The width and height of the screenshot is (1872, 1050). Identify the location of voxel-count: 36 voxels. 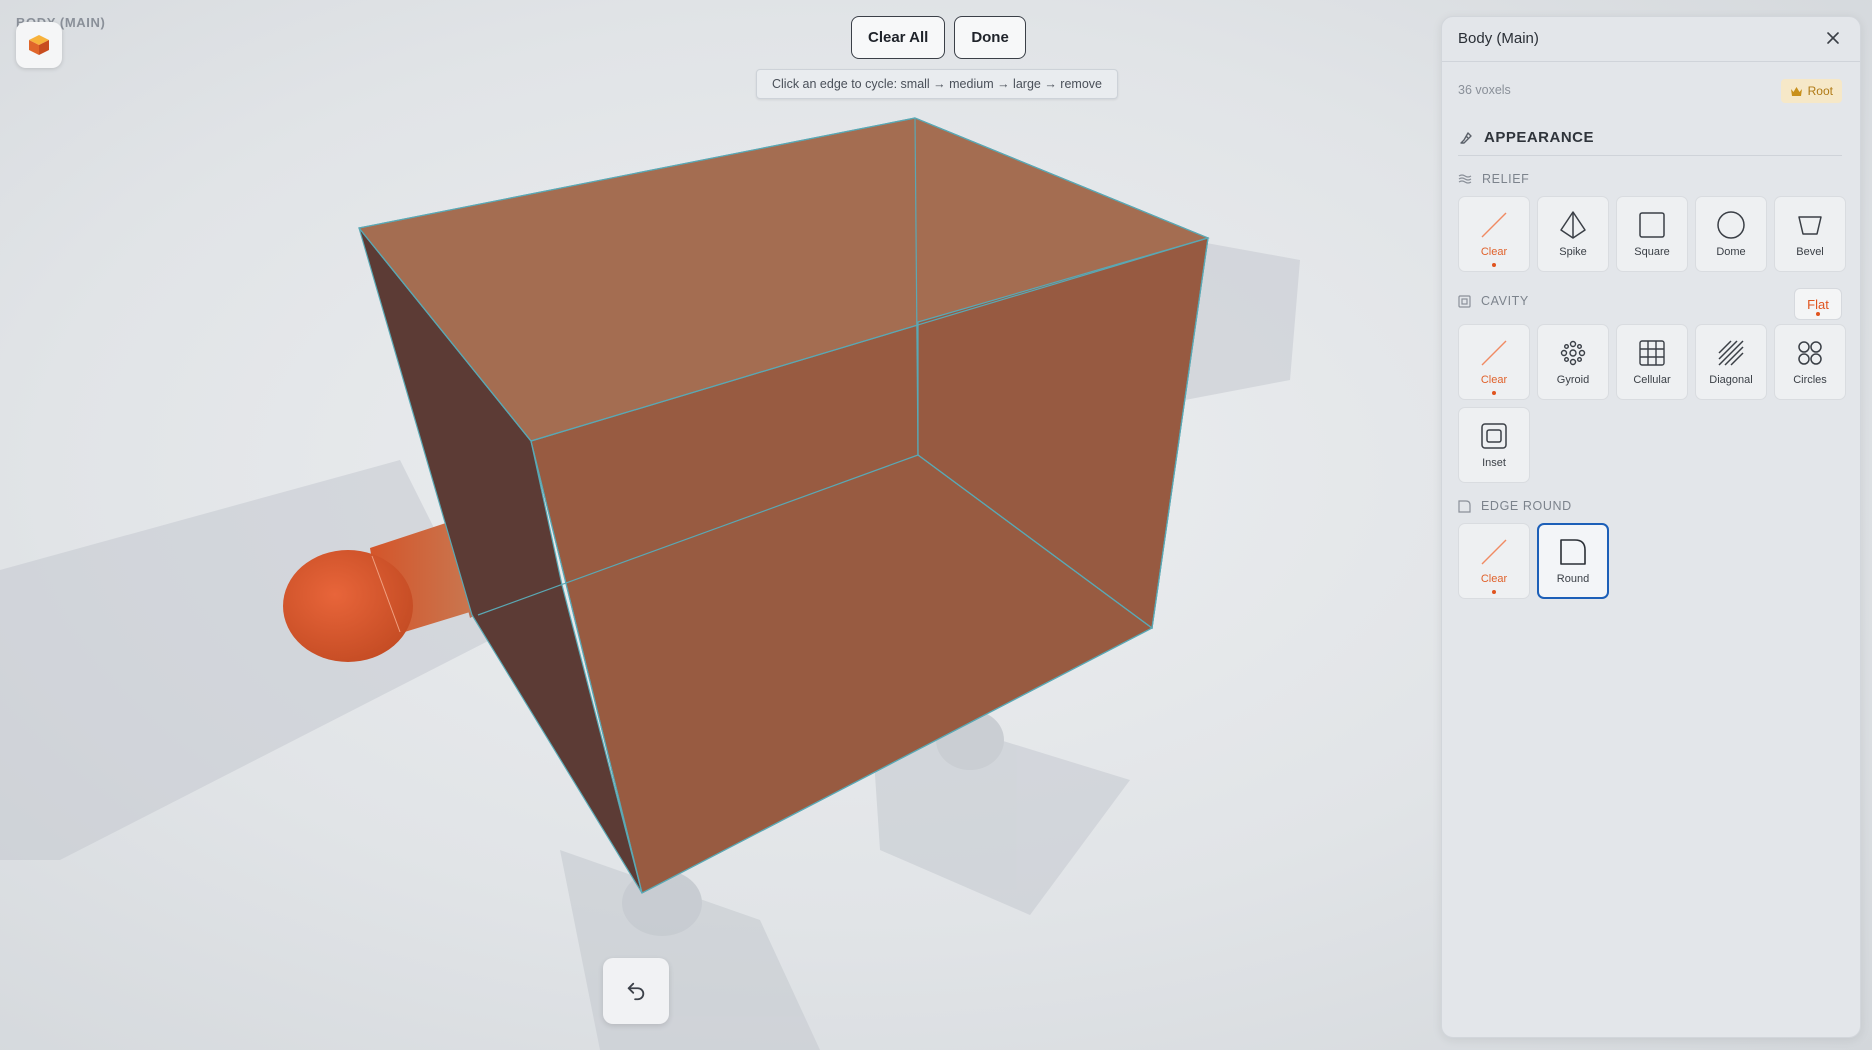
(1484, 90).